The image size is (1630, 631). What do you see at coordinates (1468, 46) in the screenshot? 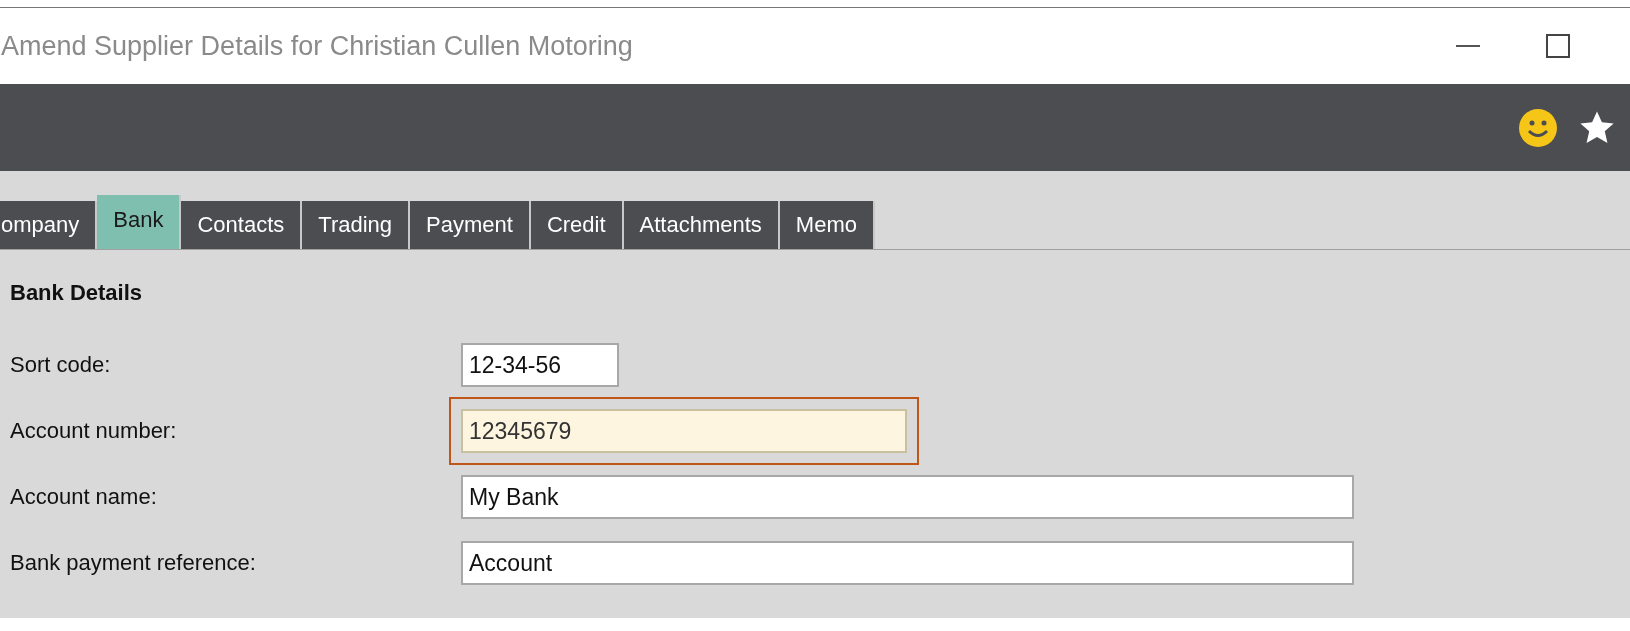
I see `minimize-icon` at bounding box center [1468, 46].